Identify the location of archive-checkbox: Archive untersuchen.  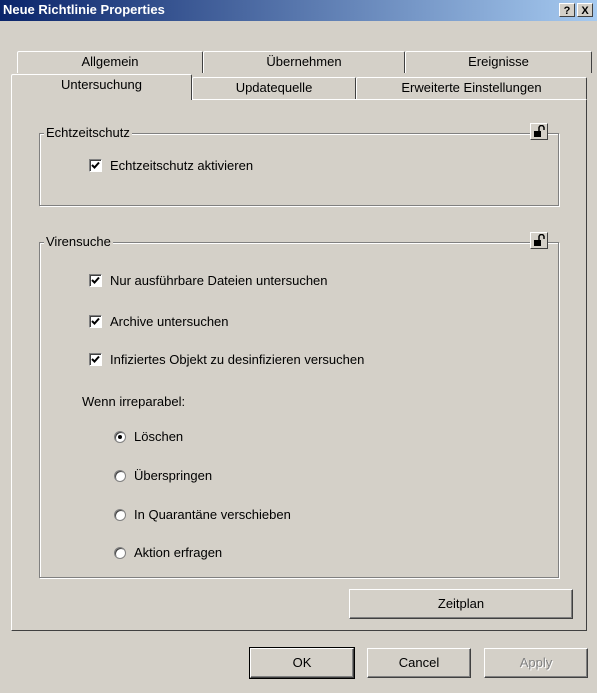
(159, 321).